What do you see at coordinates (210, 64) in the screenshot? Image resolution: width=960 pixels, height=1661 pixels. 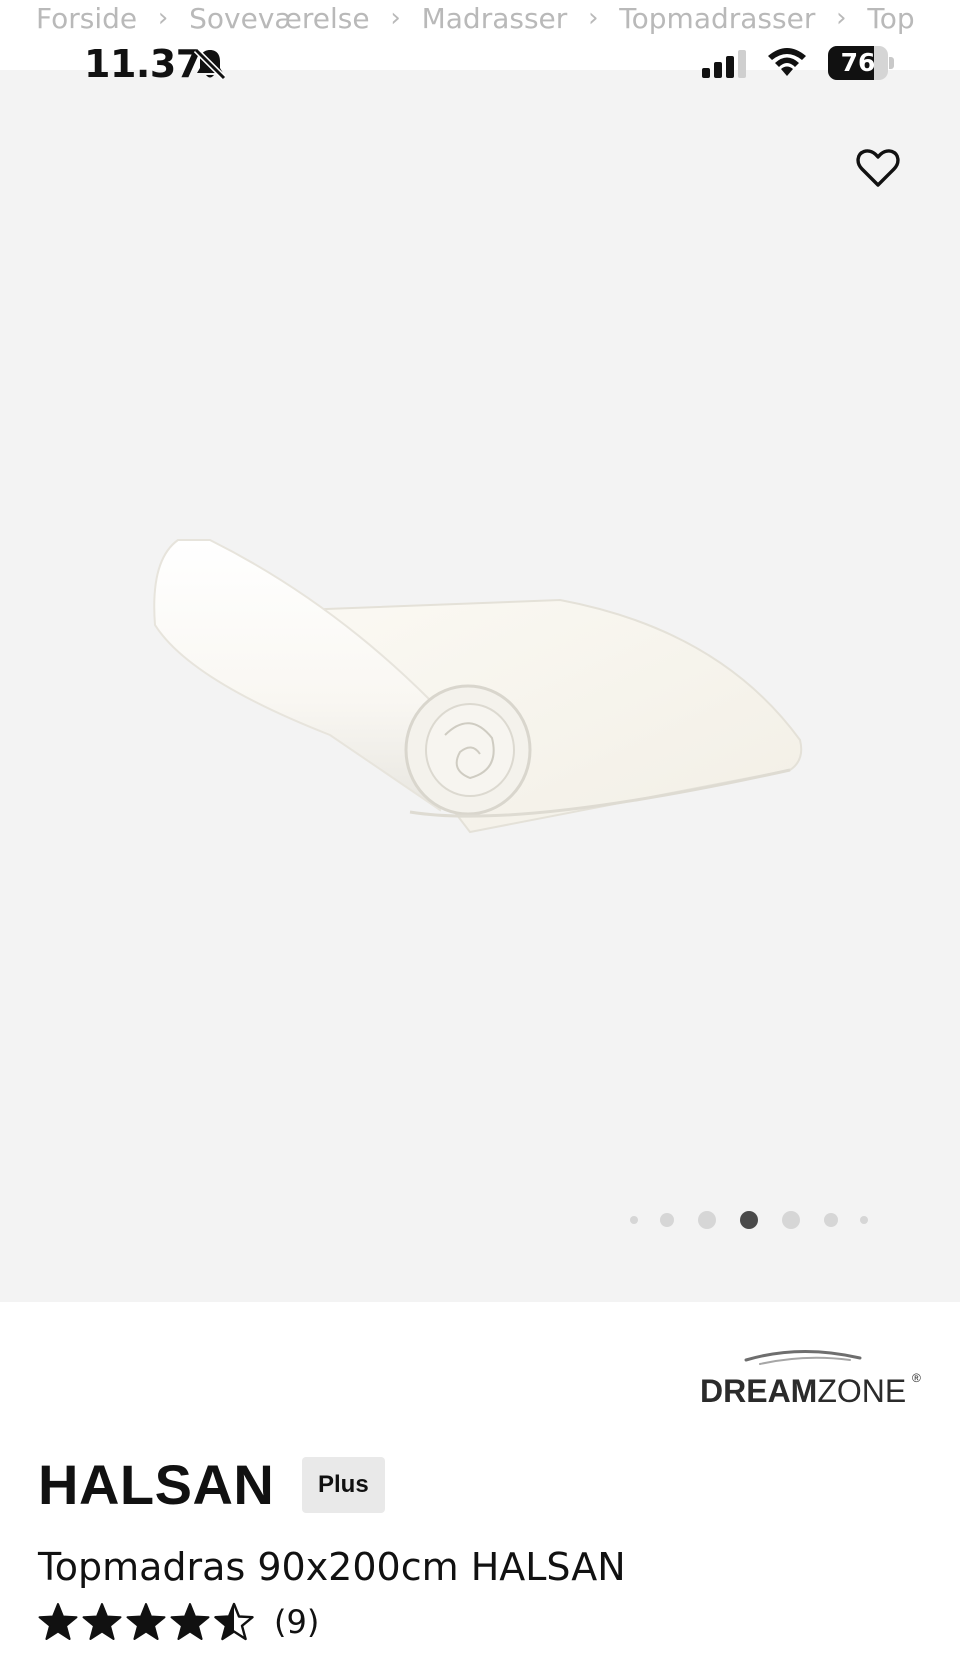 I see `bell-slash-icon` at bounding box center [210, 64].